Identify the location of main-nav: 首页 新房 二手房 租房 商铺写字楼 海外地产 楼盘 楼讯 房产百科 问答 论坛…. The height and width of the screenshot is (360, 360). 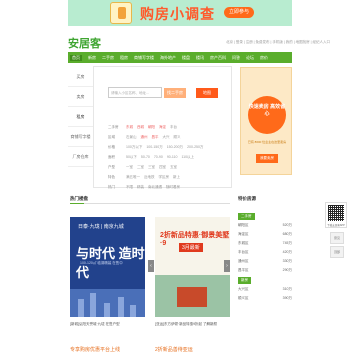
(180, 57).